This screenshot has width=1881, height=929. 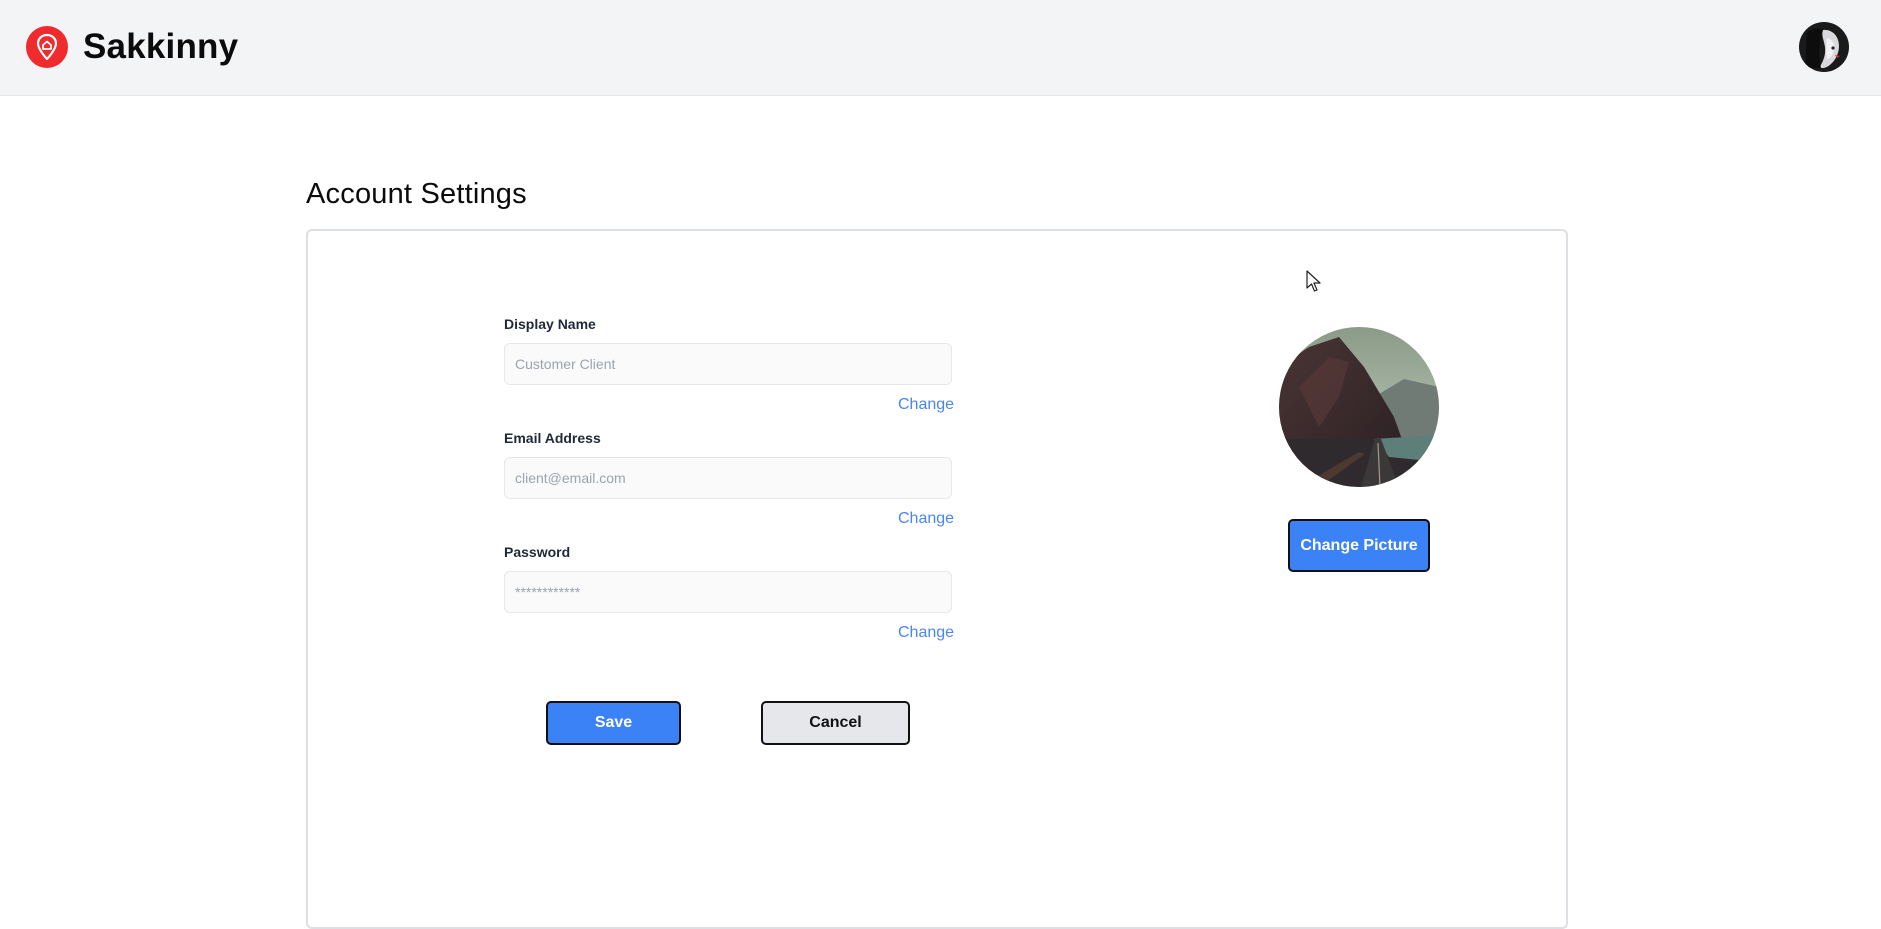 What do you see at coordinates (926, 405) in the screenshot?
I see `change-display-name-link: Change` at bounding box center [926, 405].